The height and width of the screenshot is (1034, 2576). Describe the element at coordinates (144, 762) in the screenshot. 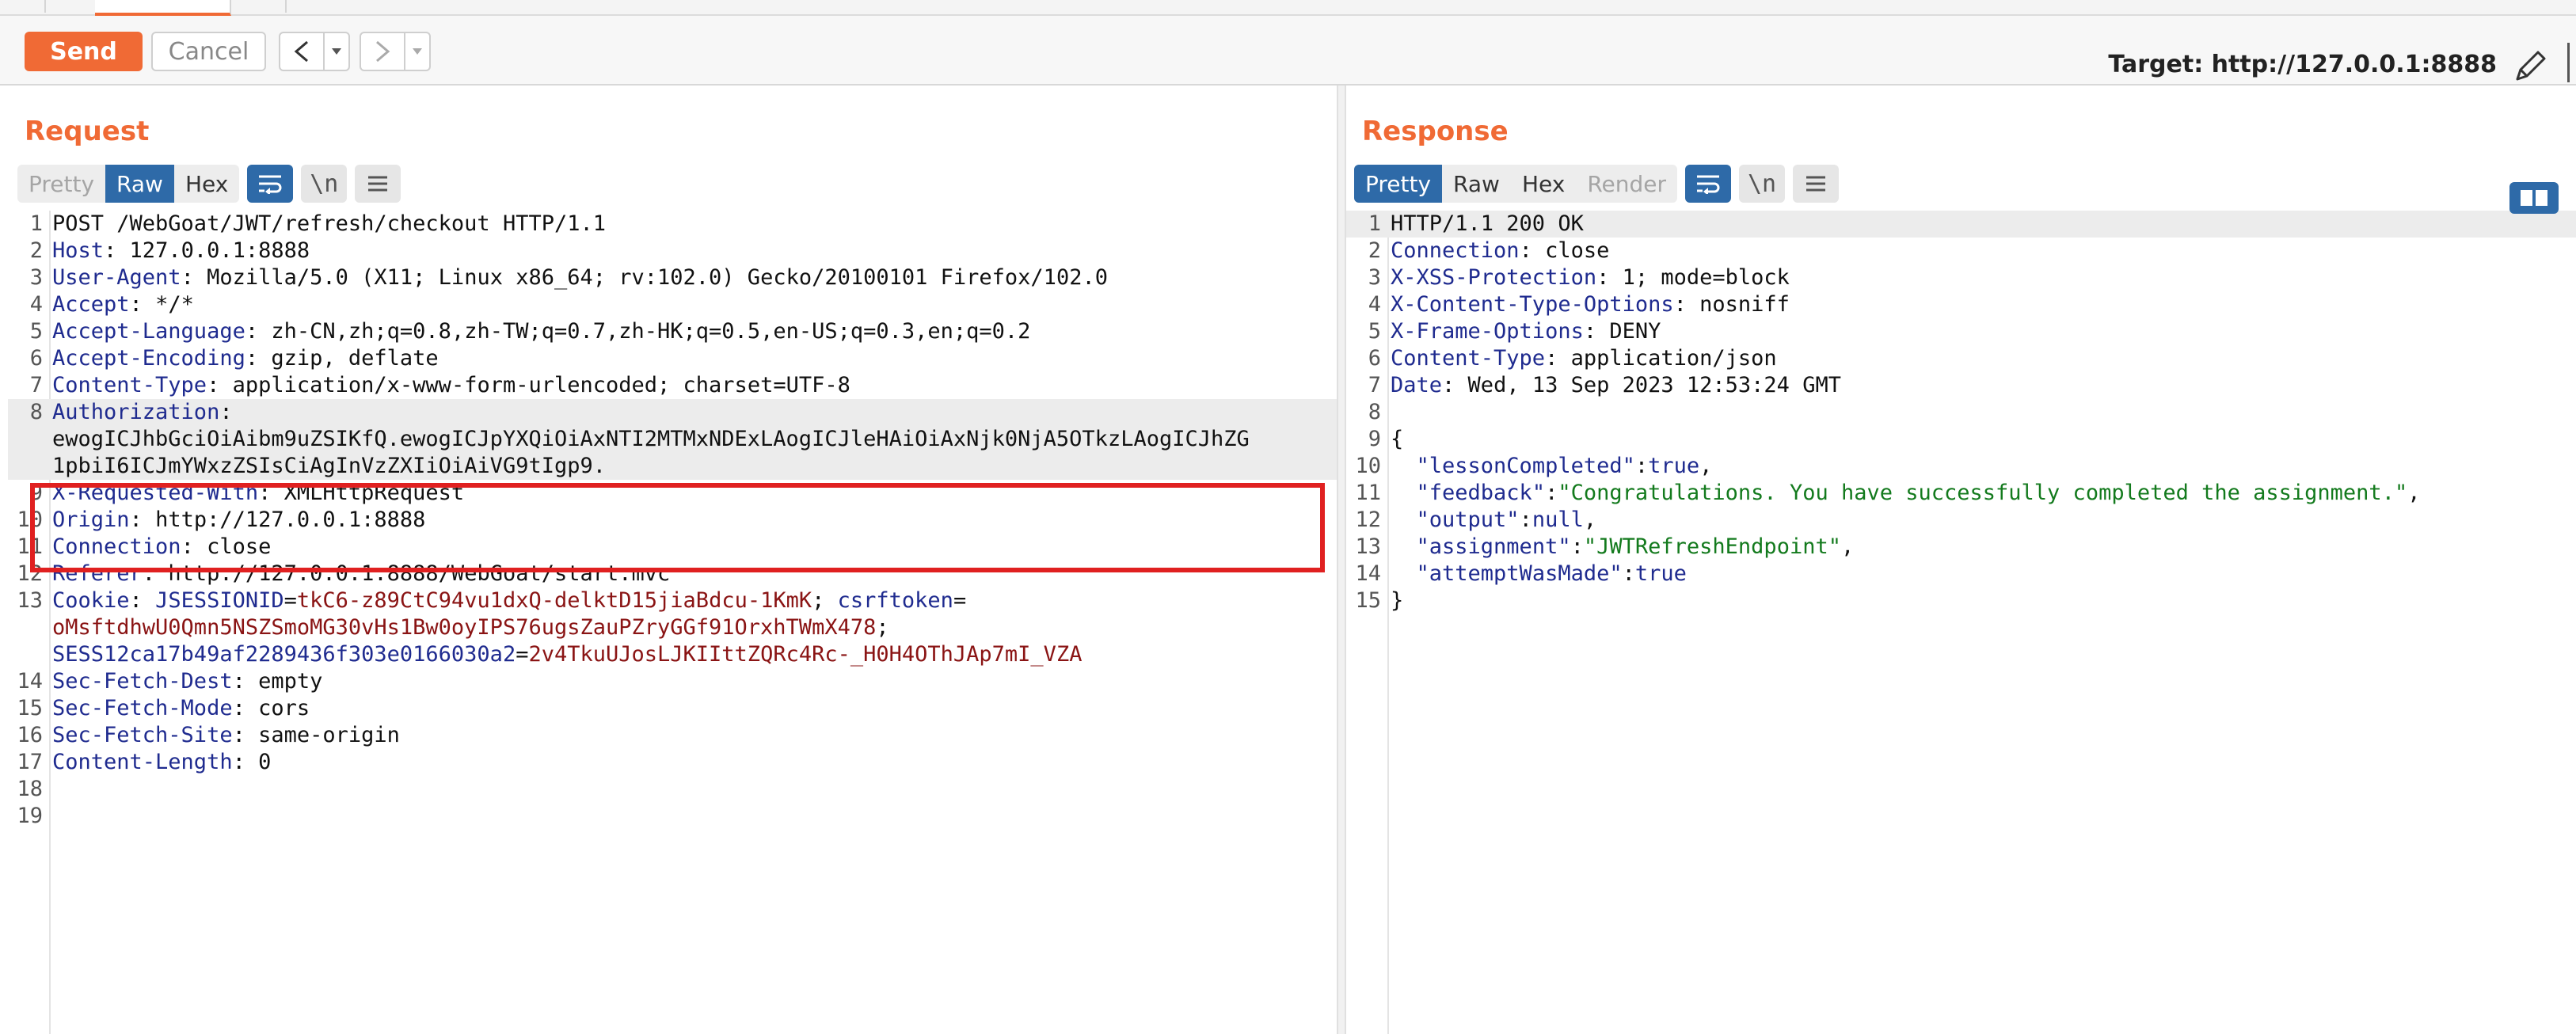

I see `request-line: 17 Content-Length: 0` at that location.